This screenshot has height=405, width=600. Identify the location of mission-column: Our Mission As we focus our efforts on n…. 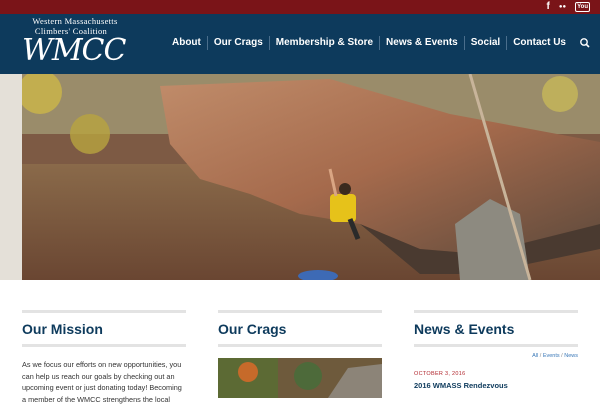
(104, 342).